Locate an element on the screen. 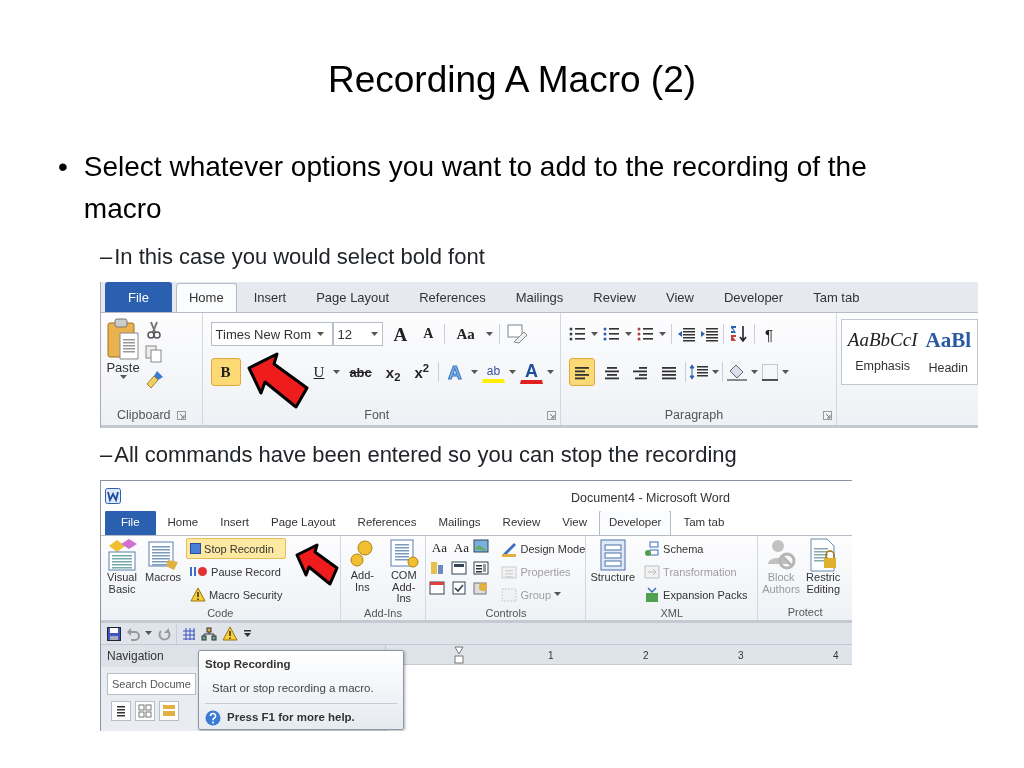 This screenshot has width=1024, height=768. add-ins-button: Add-Ins is located at coordinates (362, 572).